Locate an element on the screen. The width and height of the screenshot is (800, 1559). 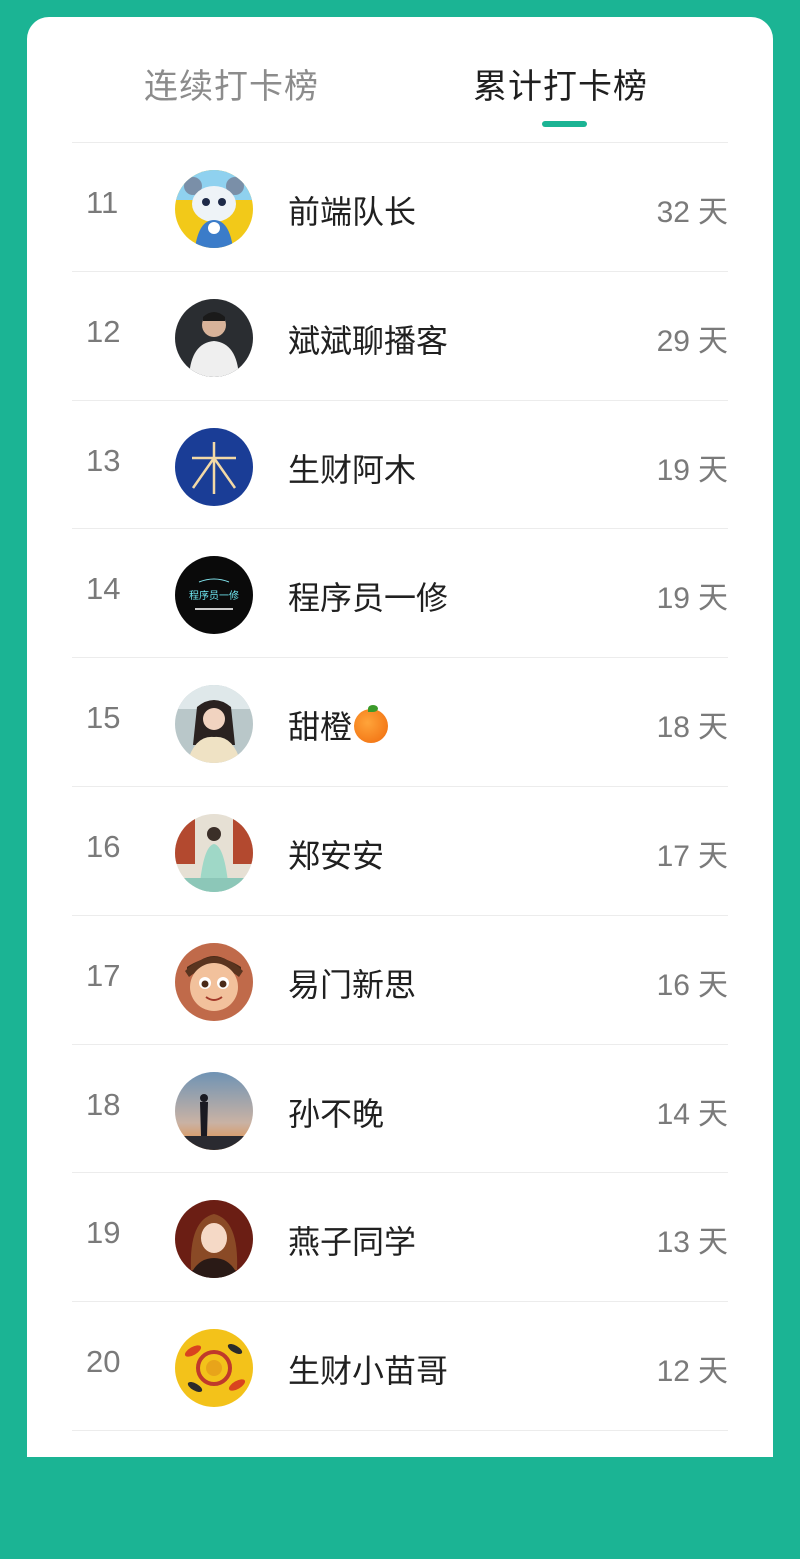
days-value: 12 is located at coordinates (673, 1372).